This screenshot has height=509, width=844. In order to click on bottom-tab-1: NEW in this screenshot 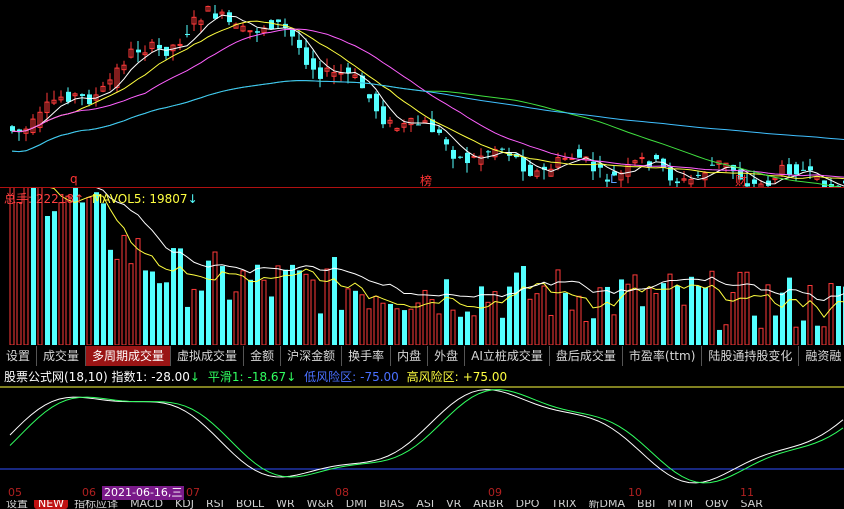, I will do `click(51, 504)`.